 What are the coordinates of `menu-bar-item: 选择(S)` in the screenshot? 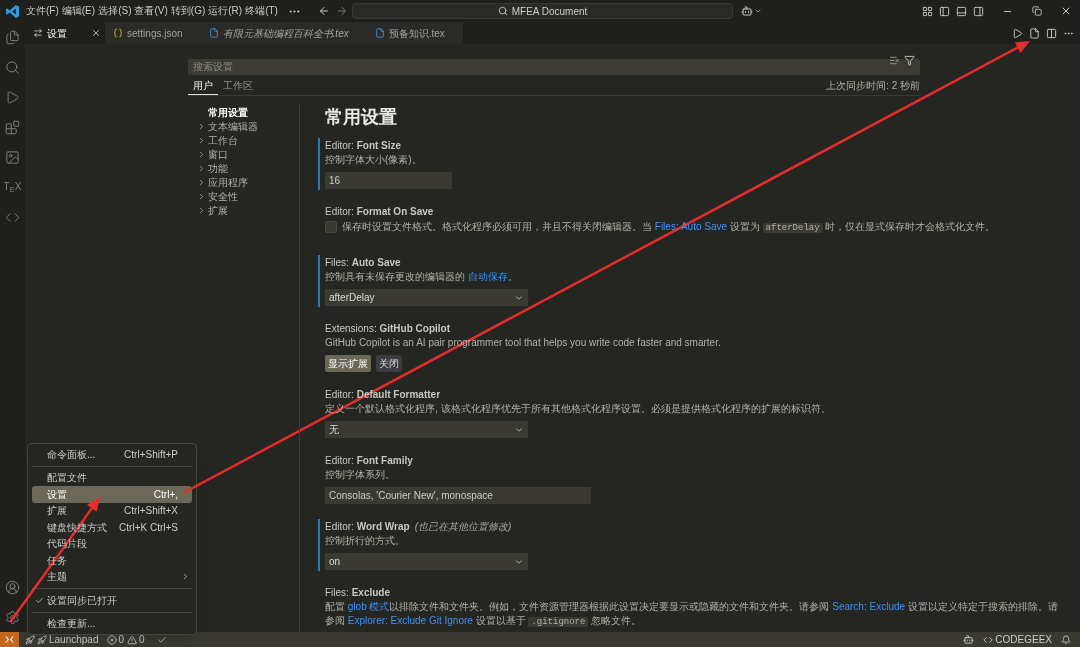 It's located at (115, 11).